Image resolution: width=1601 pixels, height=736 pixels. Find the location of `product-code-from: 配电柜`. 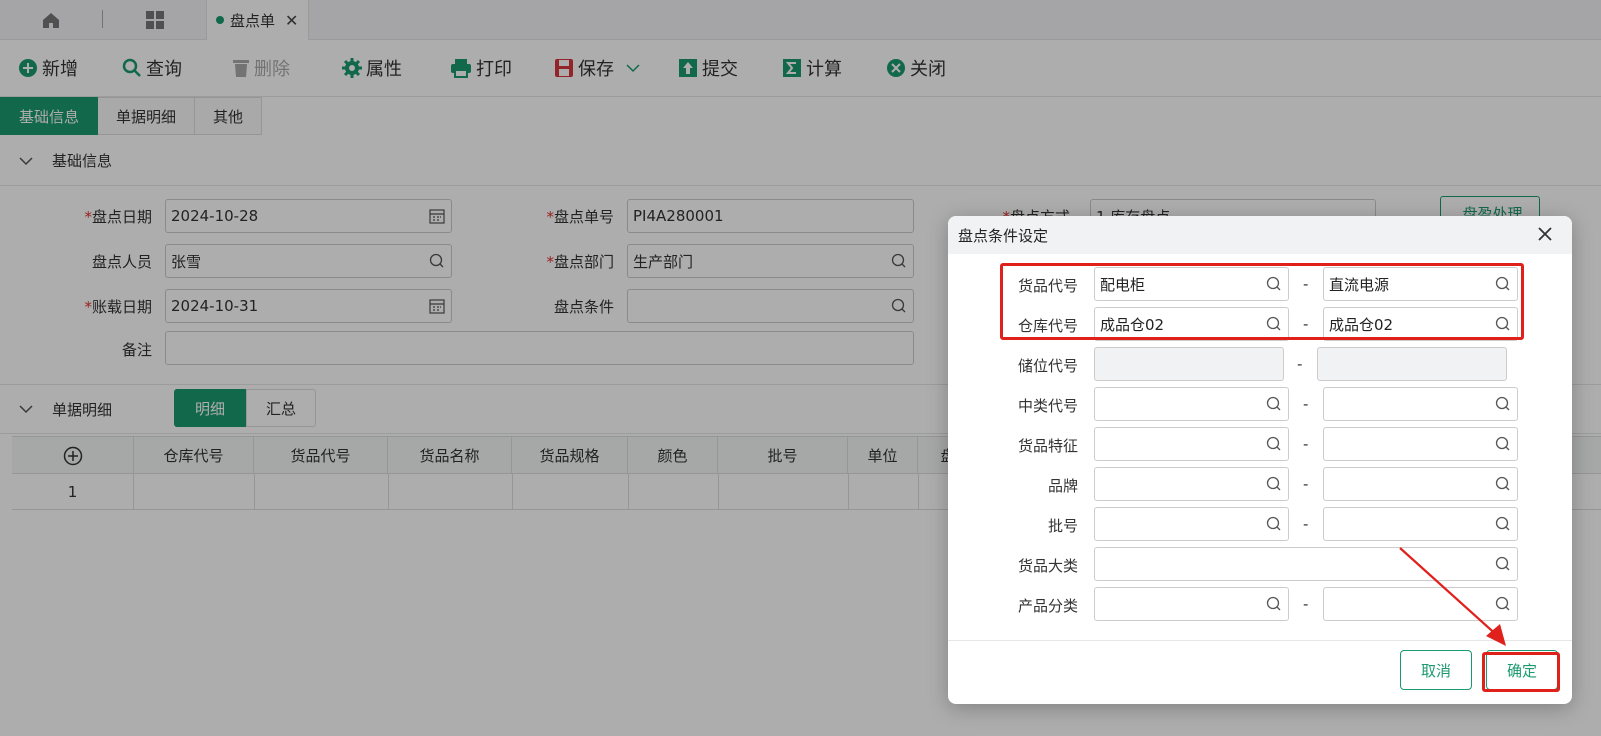

product-code-from: 配电柜 is located at coordinates (1191, 284).